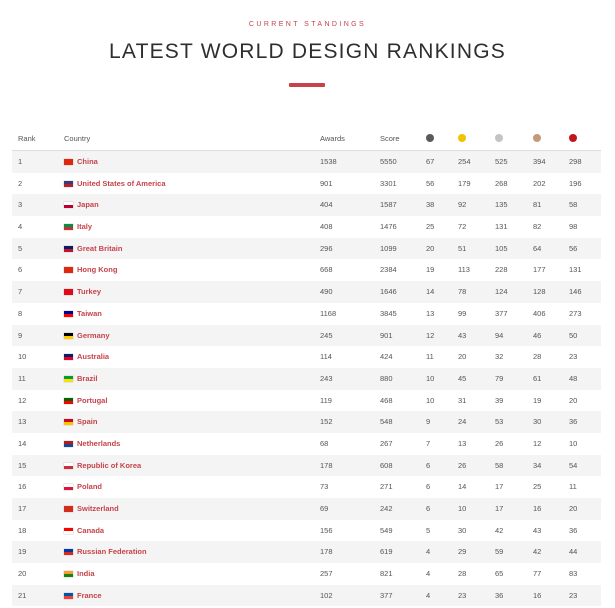 This screenshot has width=615, height=608. What do you see at coordinates (462, 400) in the screenshot?
I see `medal-count-cell: 31` at bounding box center [462, 400].